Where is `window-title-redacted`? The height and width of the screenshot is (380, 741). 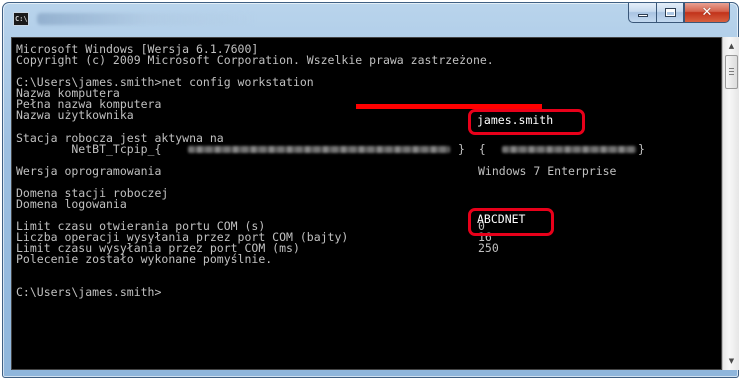 window-title-redacted is located at coordinates (147, 19).